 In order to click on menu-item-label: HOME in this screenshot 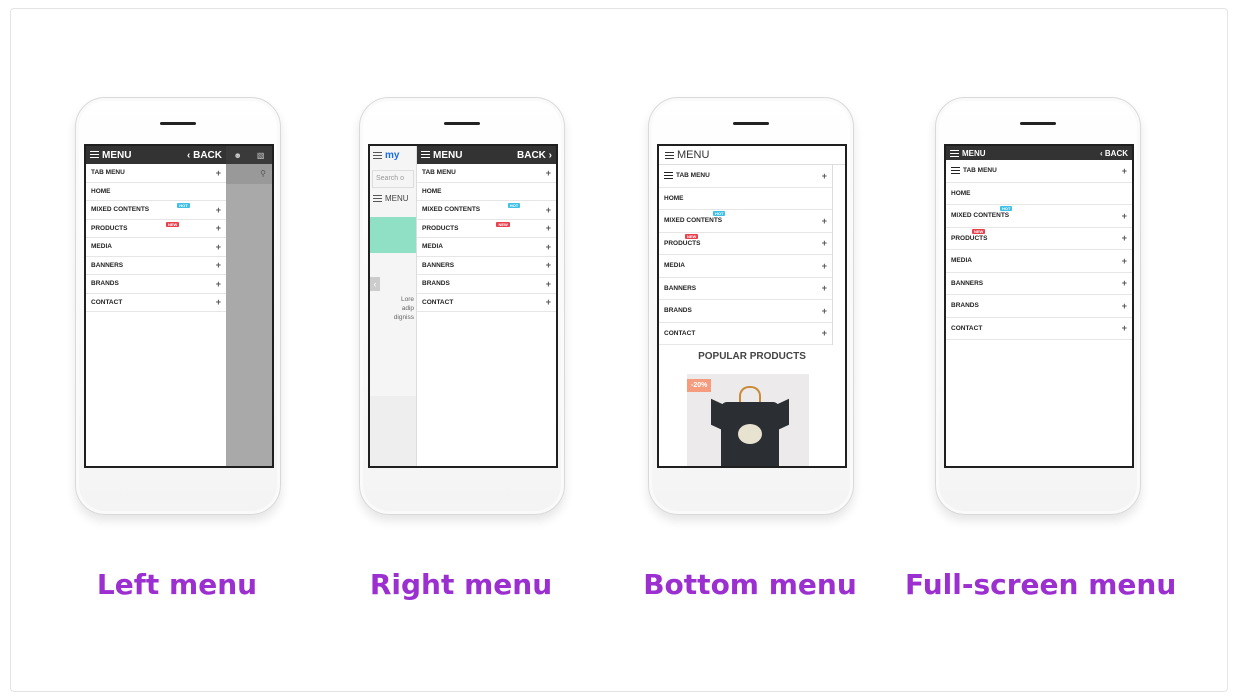, I will do `click(101, 191)`.